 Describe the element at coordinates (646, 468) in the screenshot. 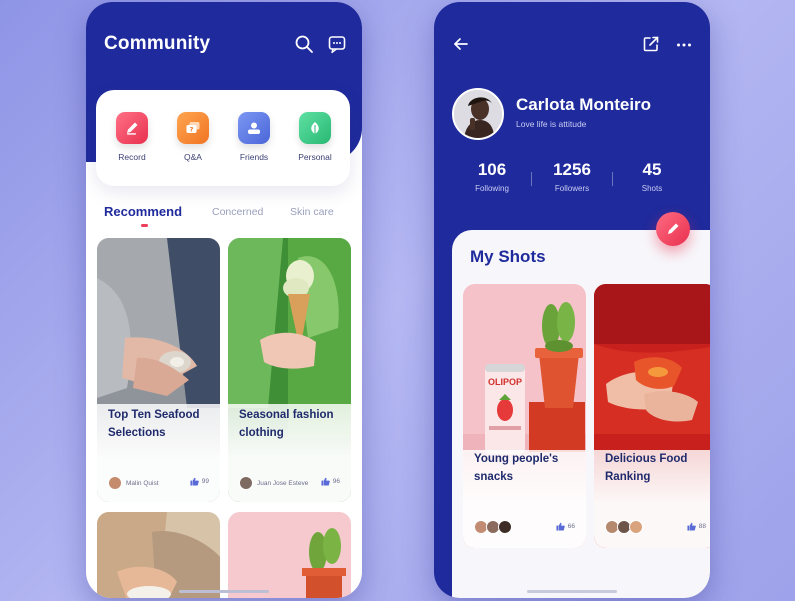

I see `shot-title: Delicious Food Ranking` at that location.